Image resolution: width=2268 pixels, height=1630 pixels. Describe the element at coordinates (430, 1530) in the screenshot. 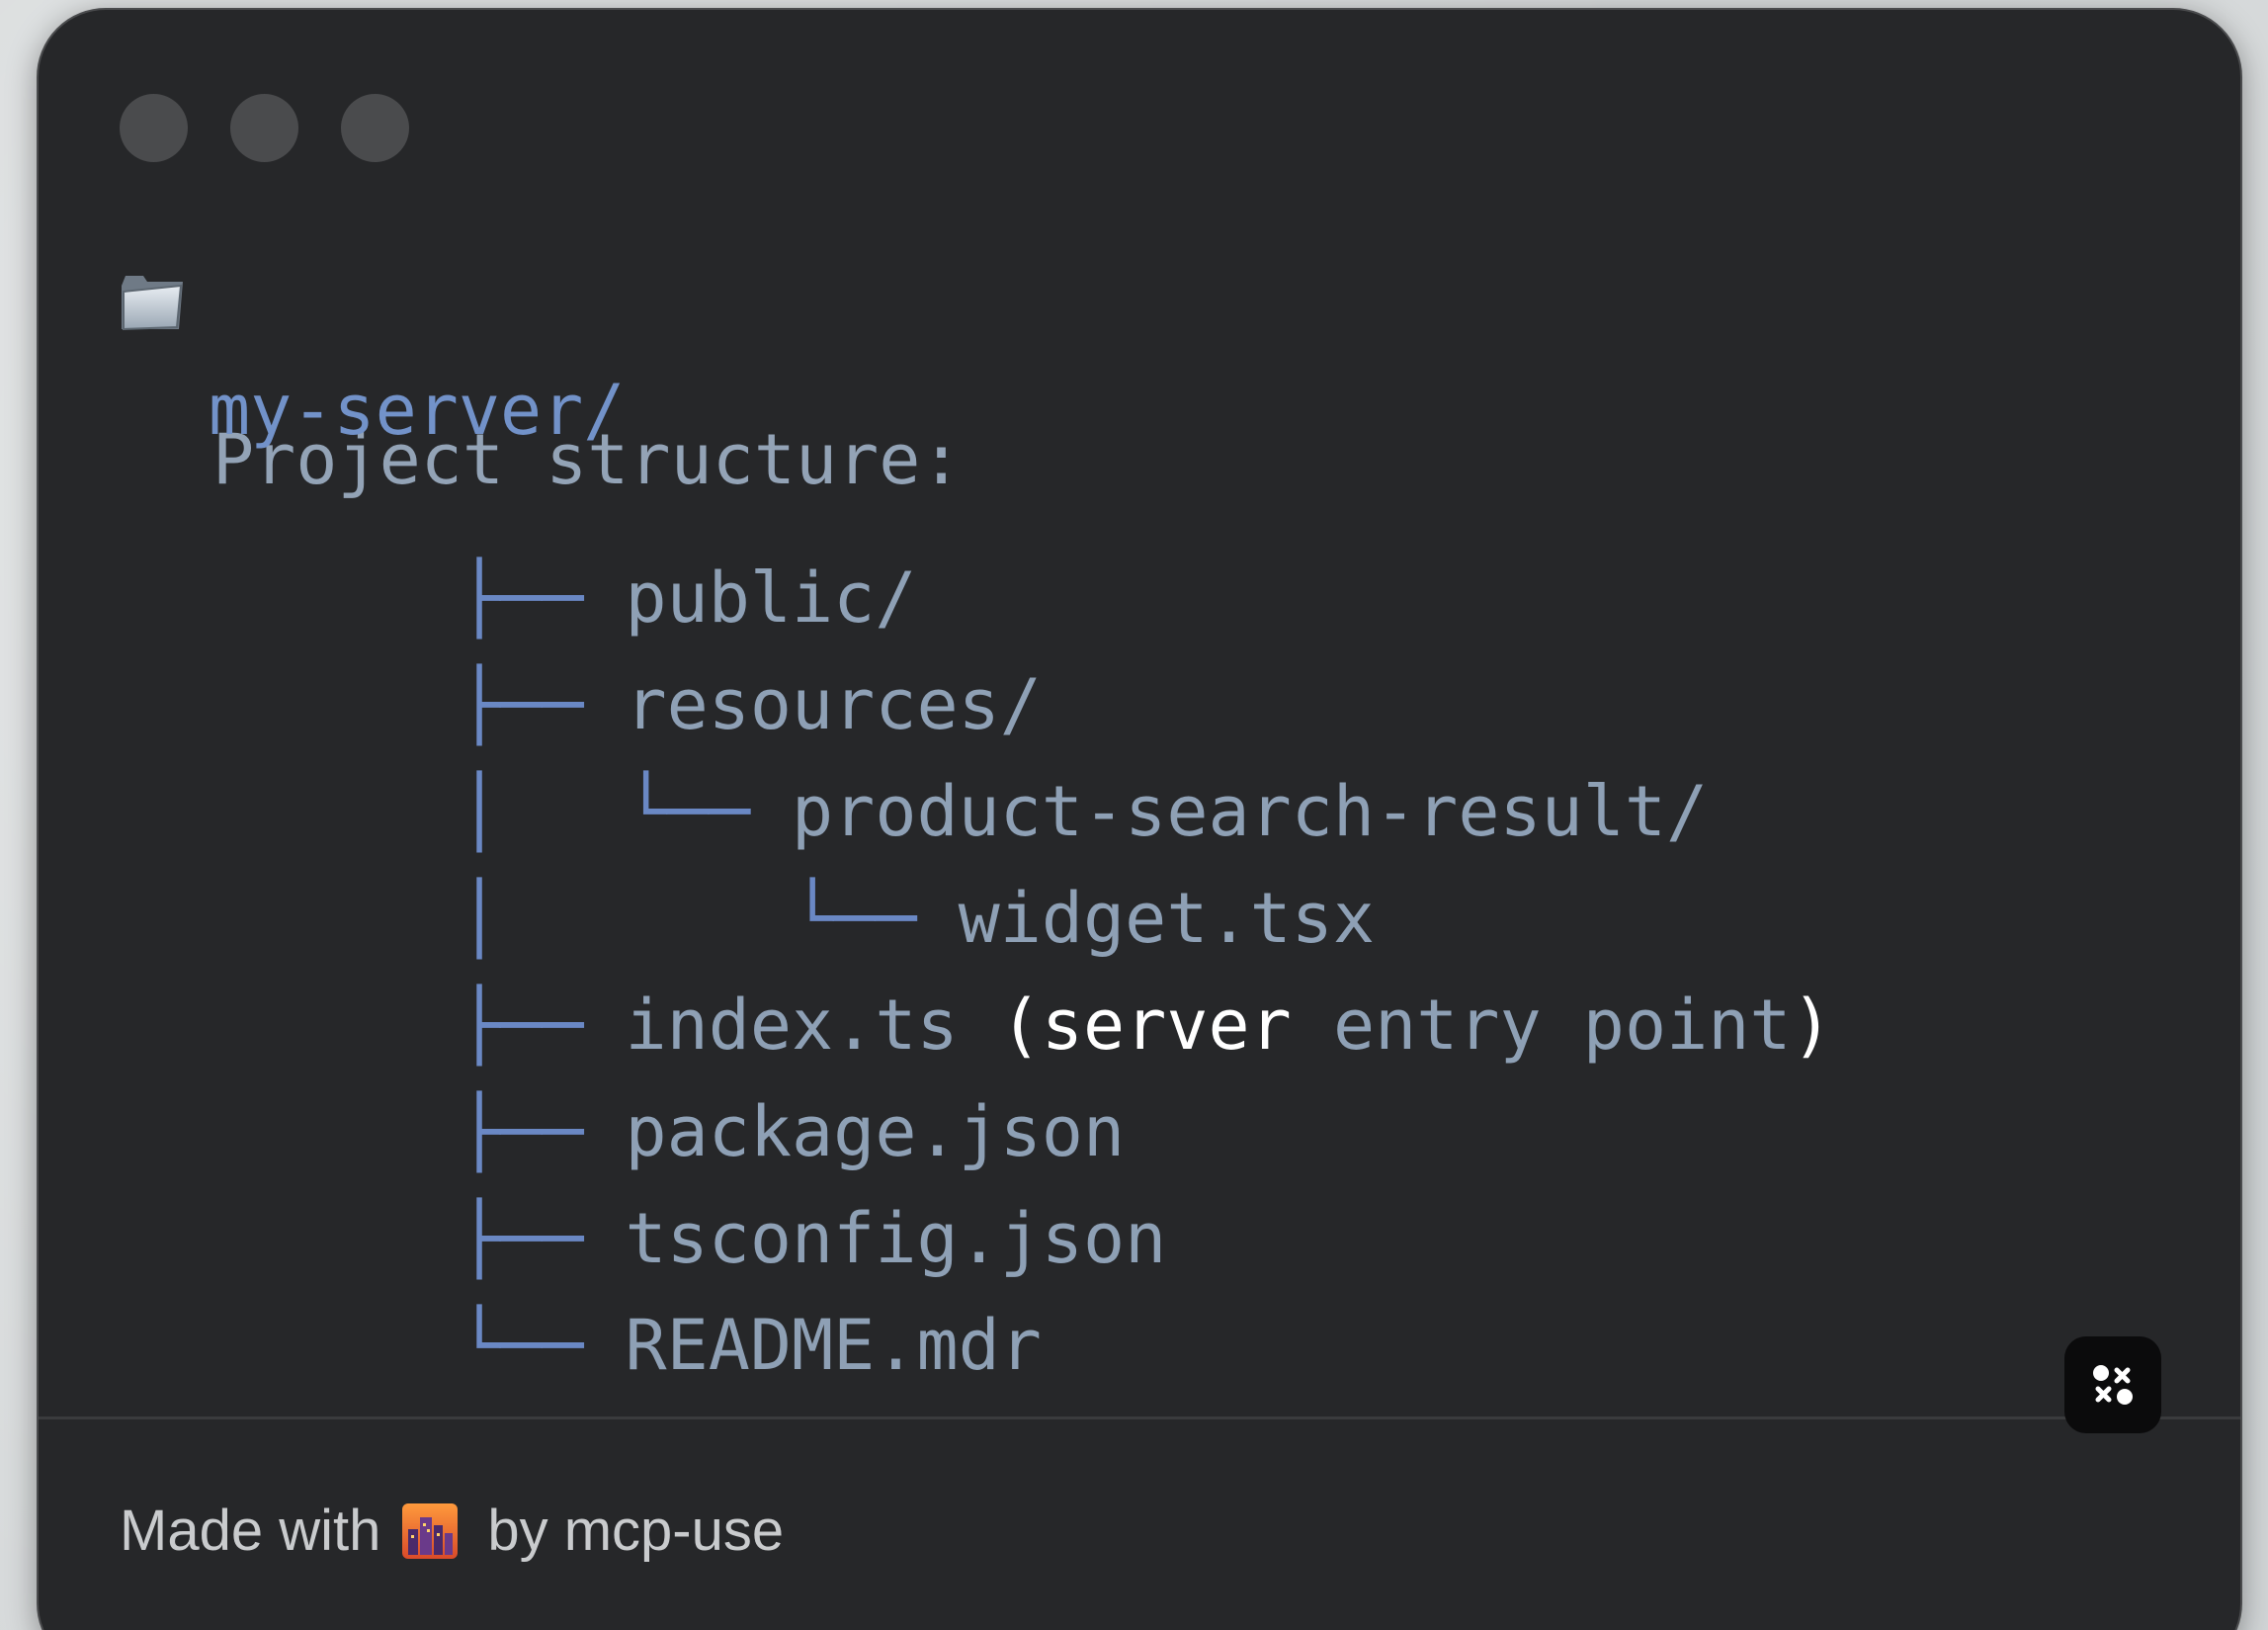

I see `cityscape-icon` at that location.